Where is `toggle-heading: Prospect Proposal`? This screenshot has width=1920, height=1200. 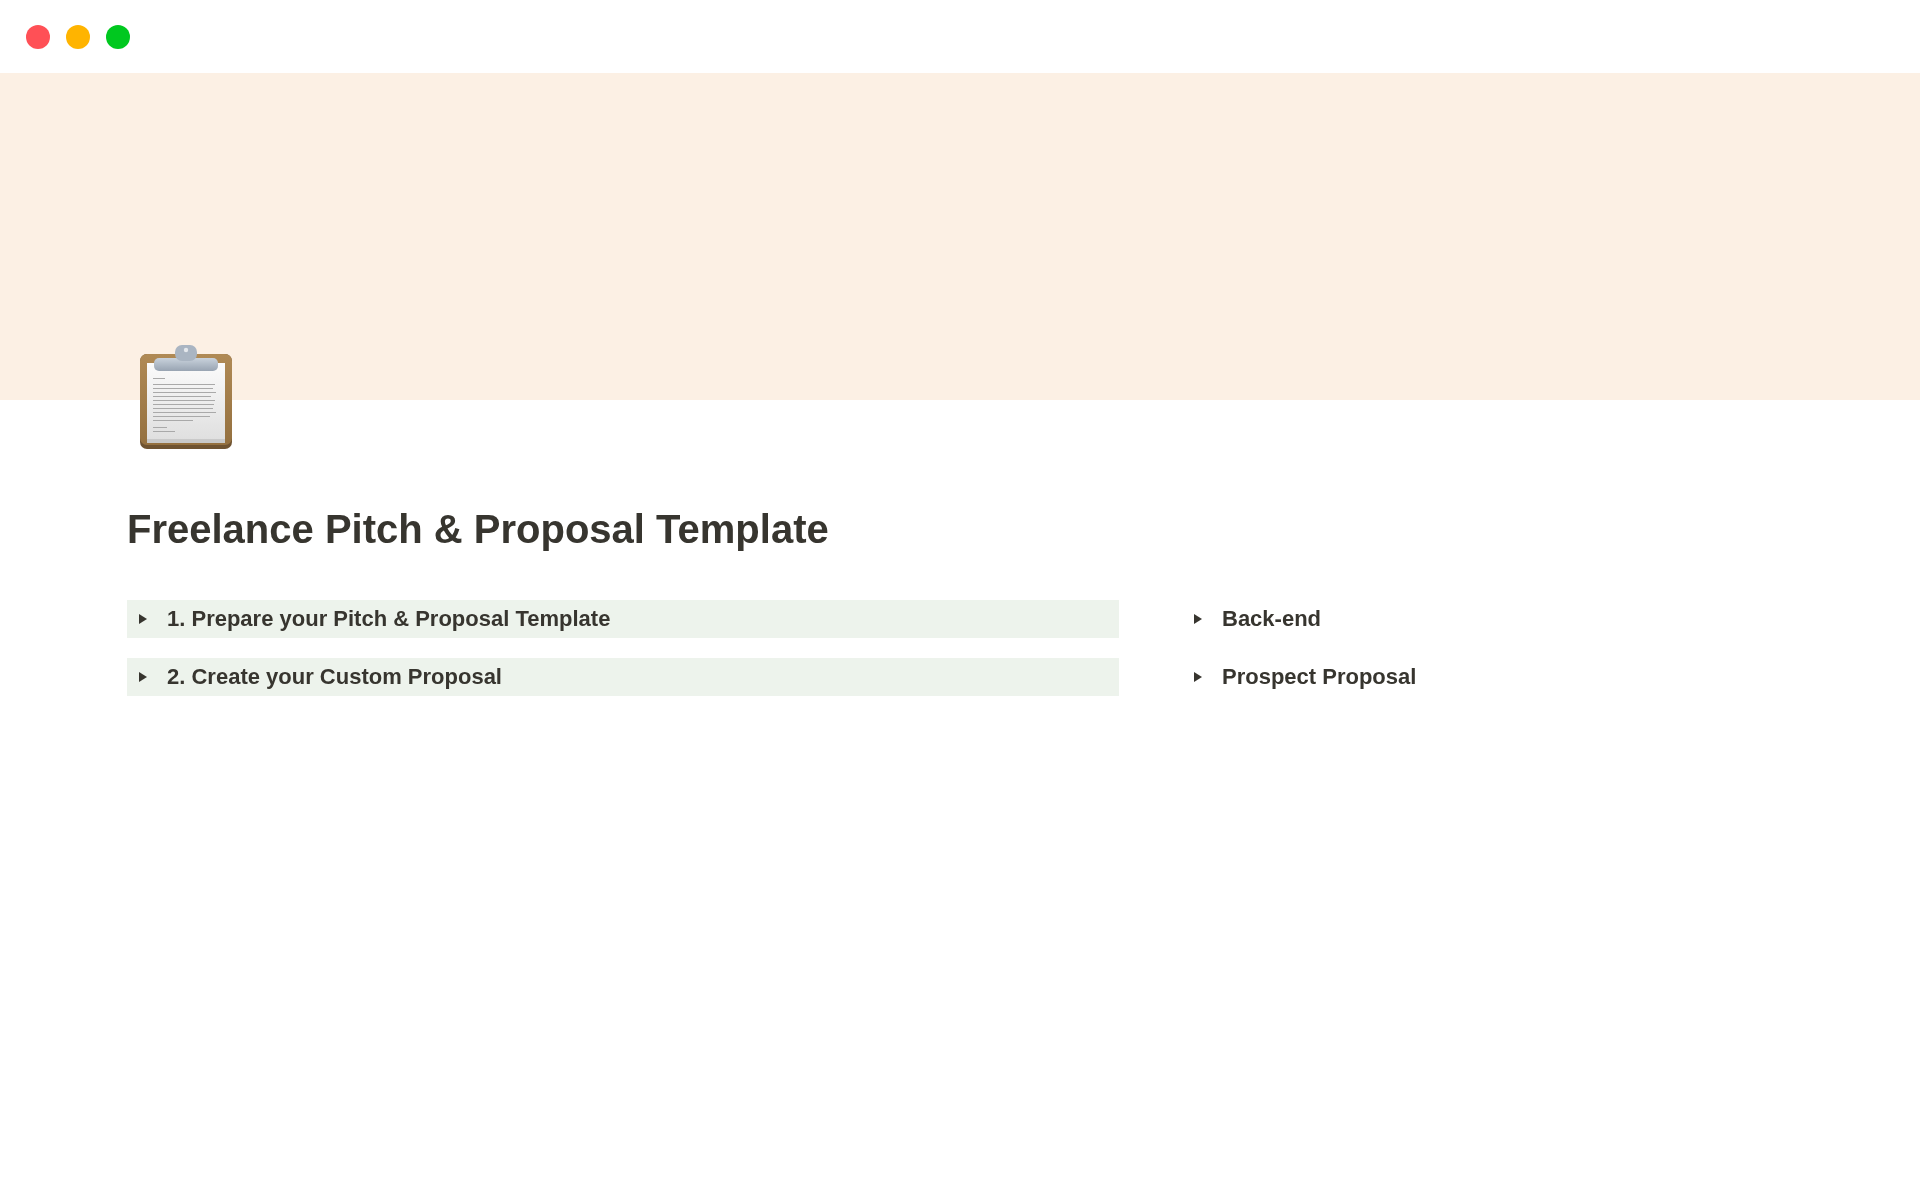
toggle-heading: Prospect Proposal is located at coordinates (1487, 677).